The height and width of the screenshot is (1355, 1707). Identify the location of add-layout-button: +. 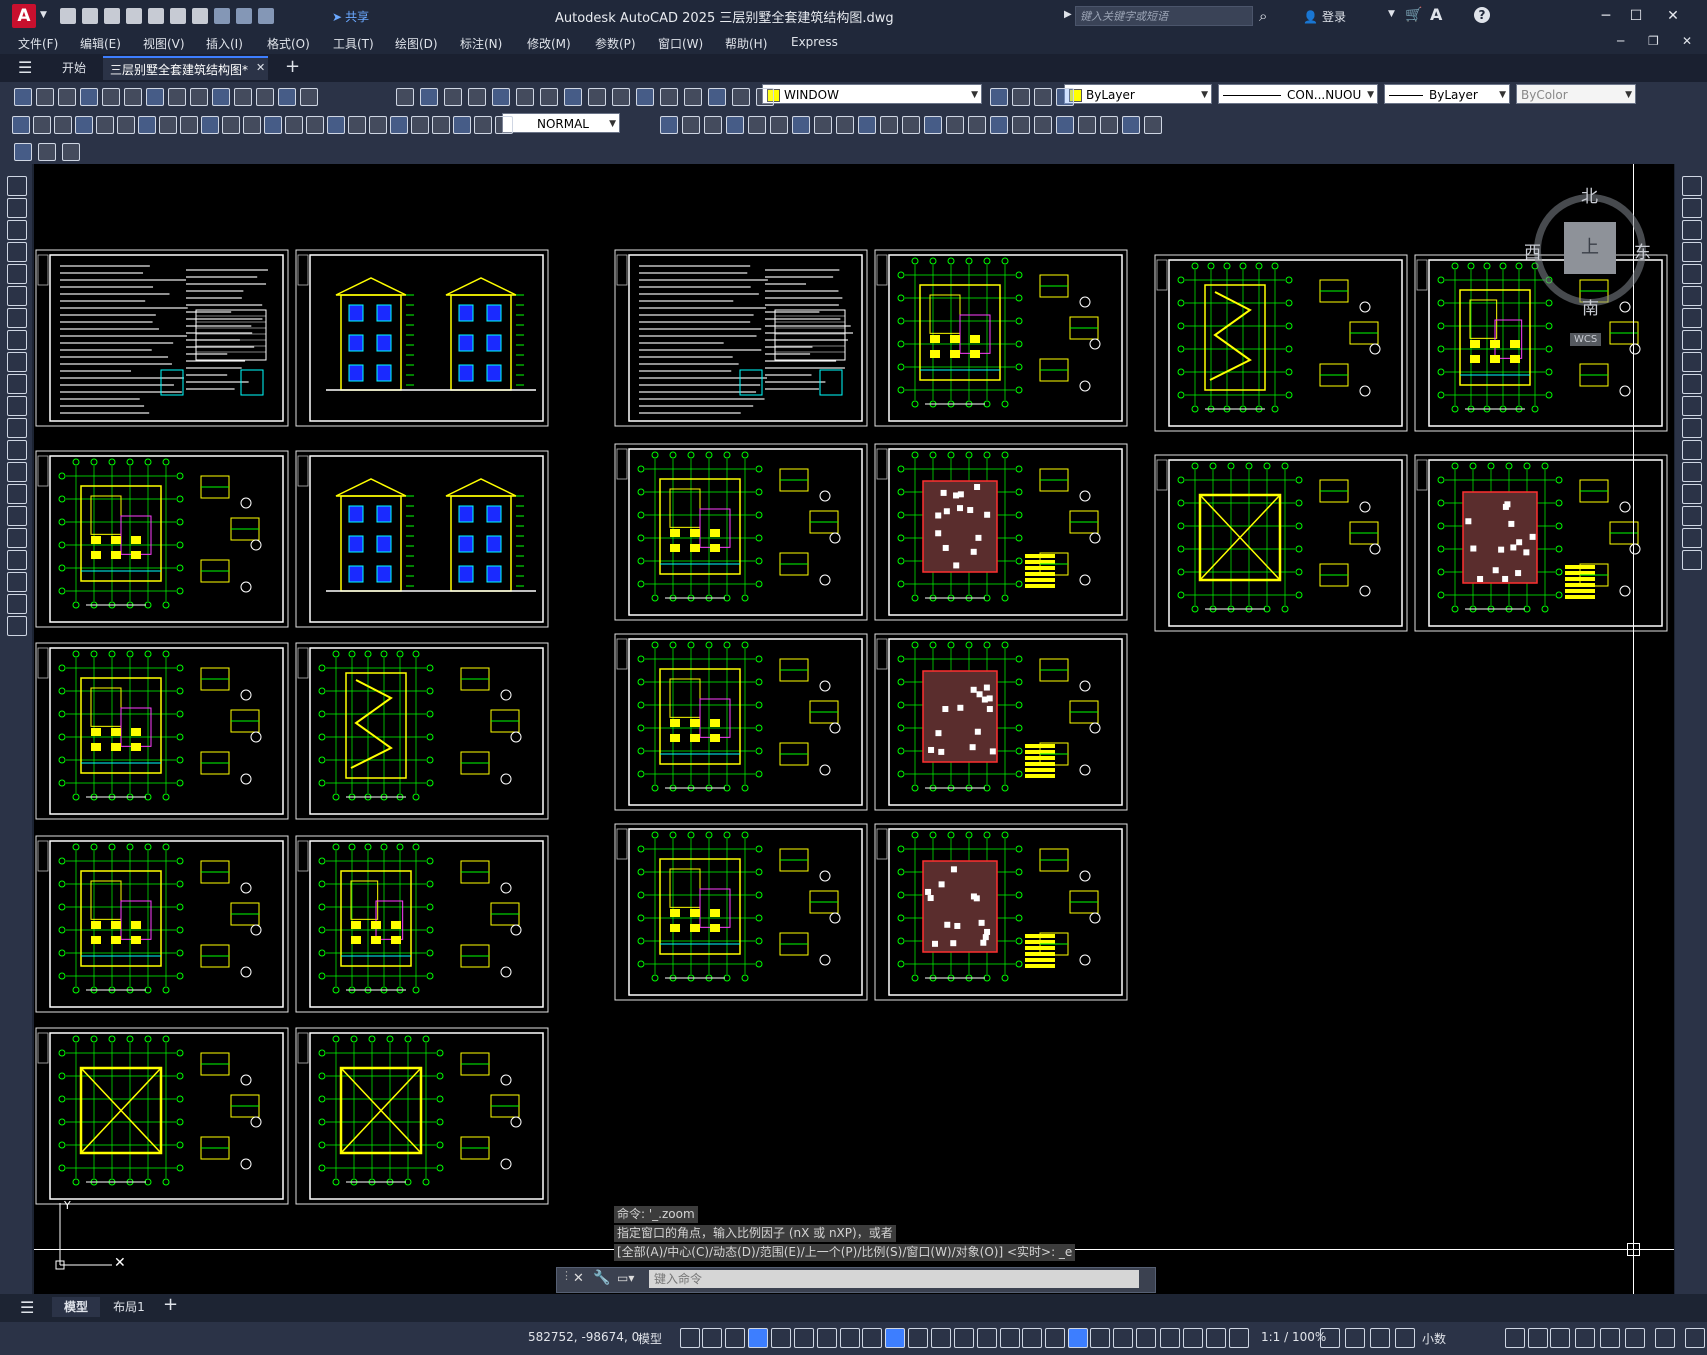
(170, 1304).